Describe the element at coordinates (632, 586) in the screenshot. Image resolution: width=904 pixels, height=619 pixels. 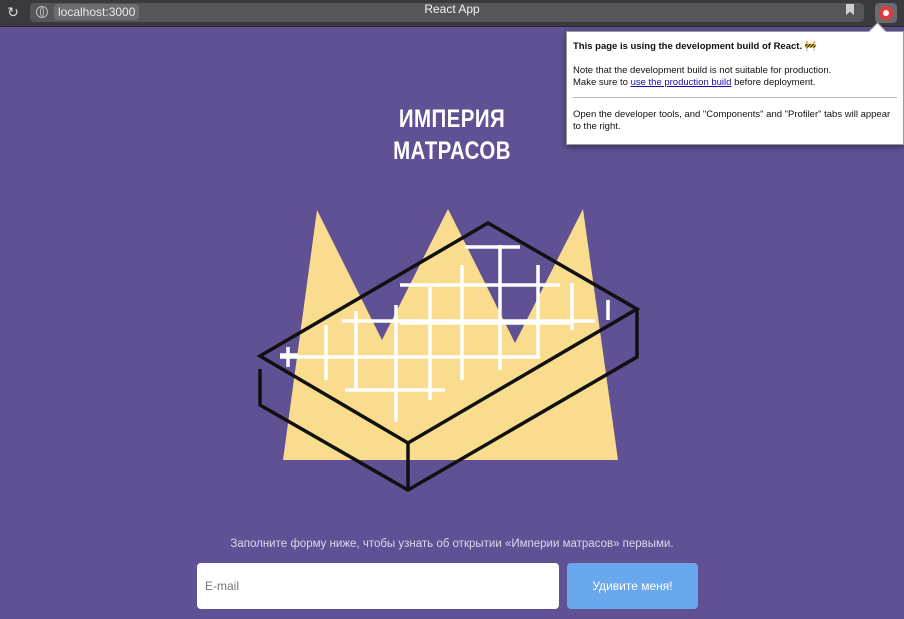
I see `submit-button: Удивите меня!` at that location.